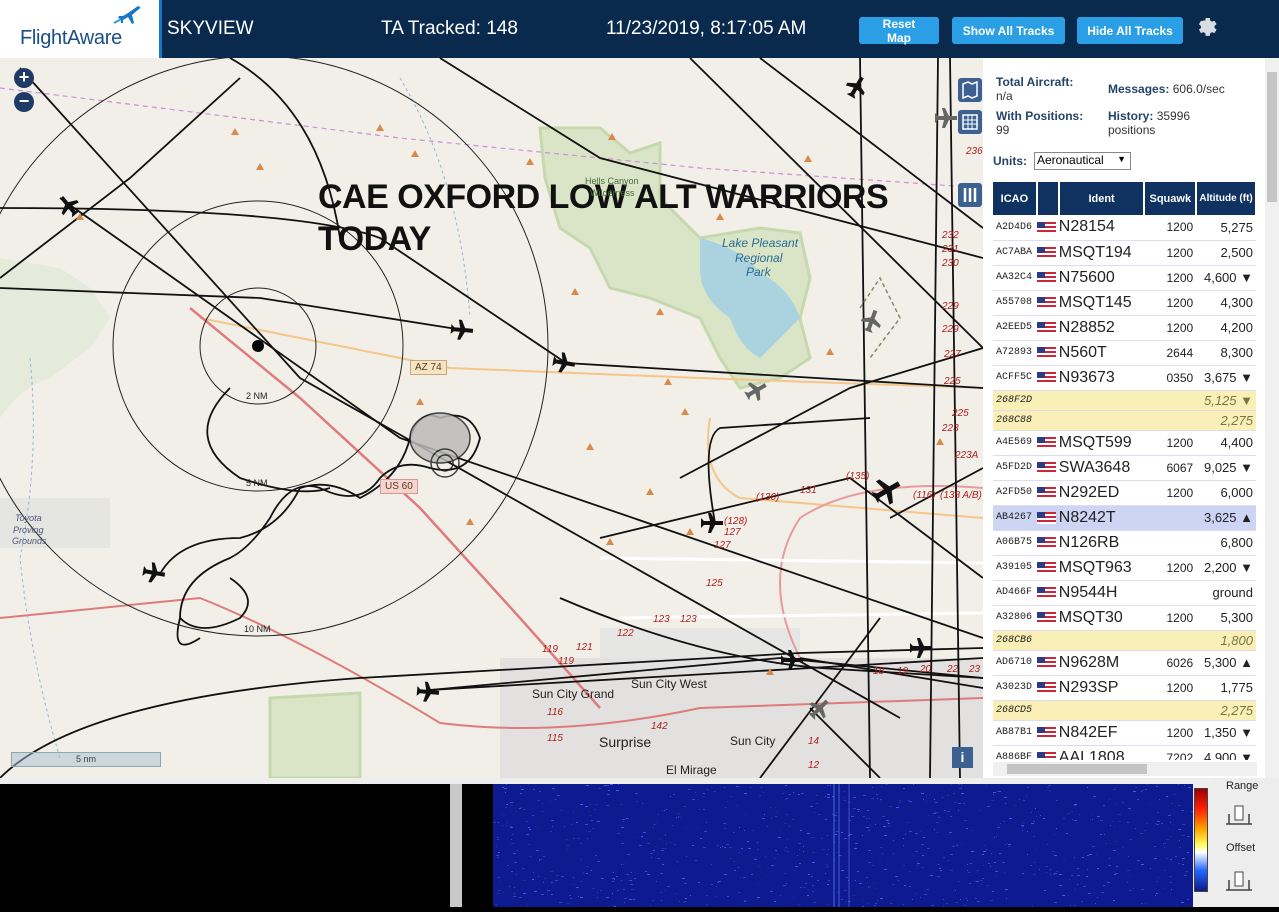 The height and width of the screenshot is (912, 1279). I want to click on route-number: (128), so click(736, 521).